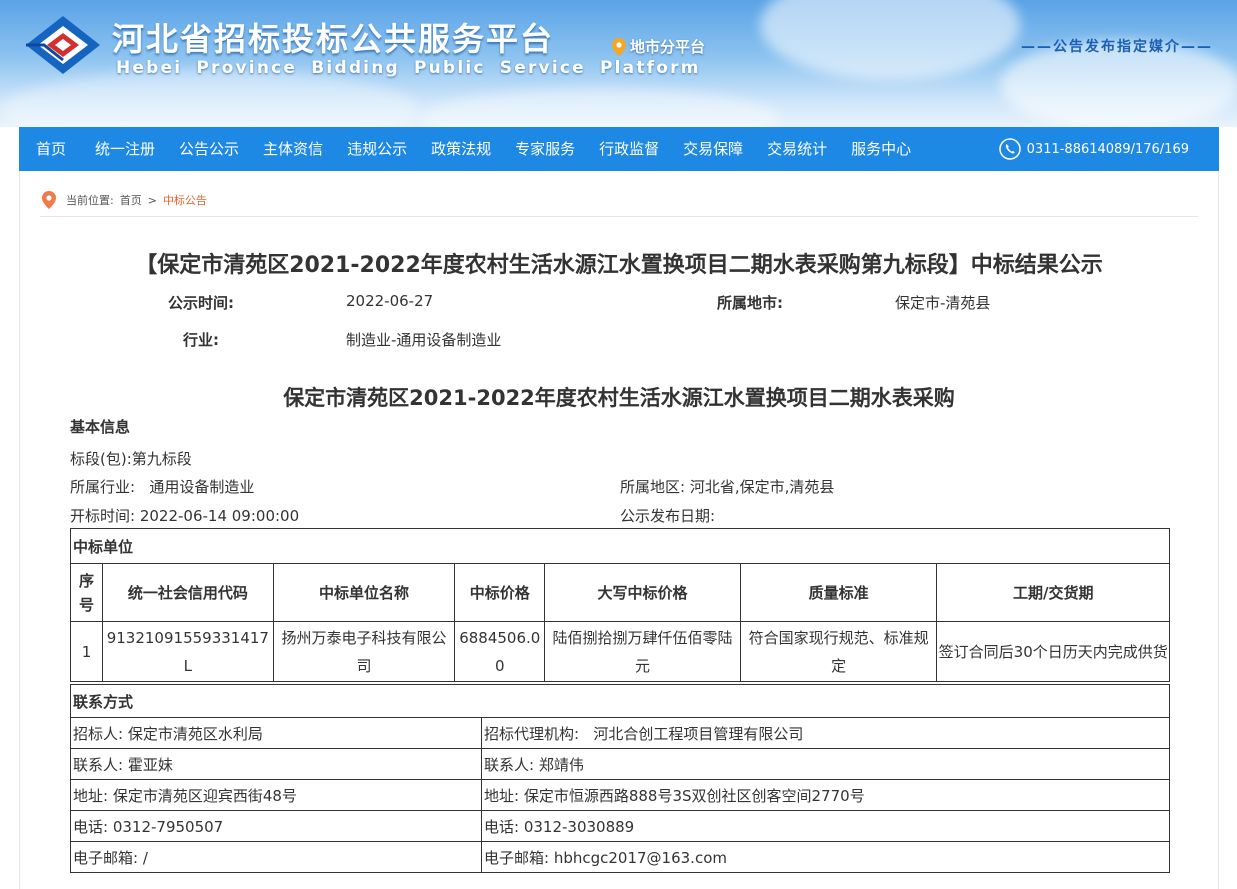 The image size is (1237, 889). I want to click on industry-label: 行业:, so click(201, 340).